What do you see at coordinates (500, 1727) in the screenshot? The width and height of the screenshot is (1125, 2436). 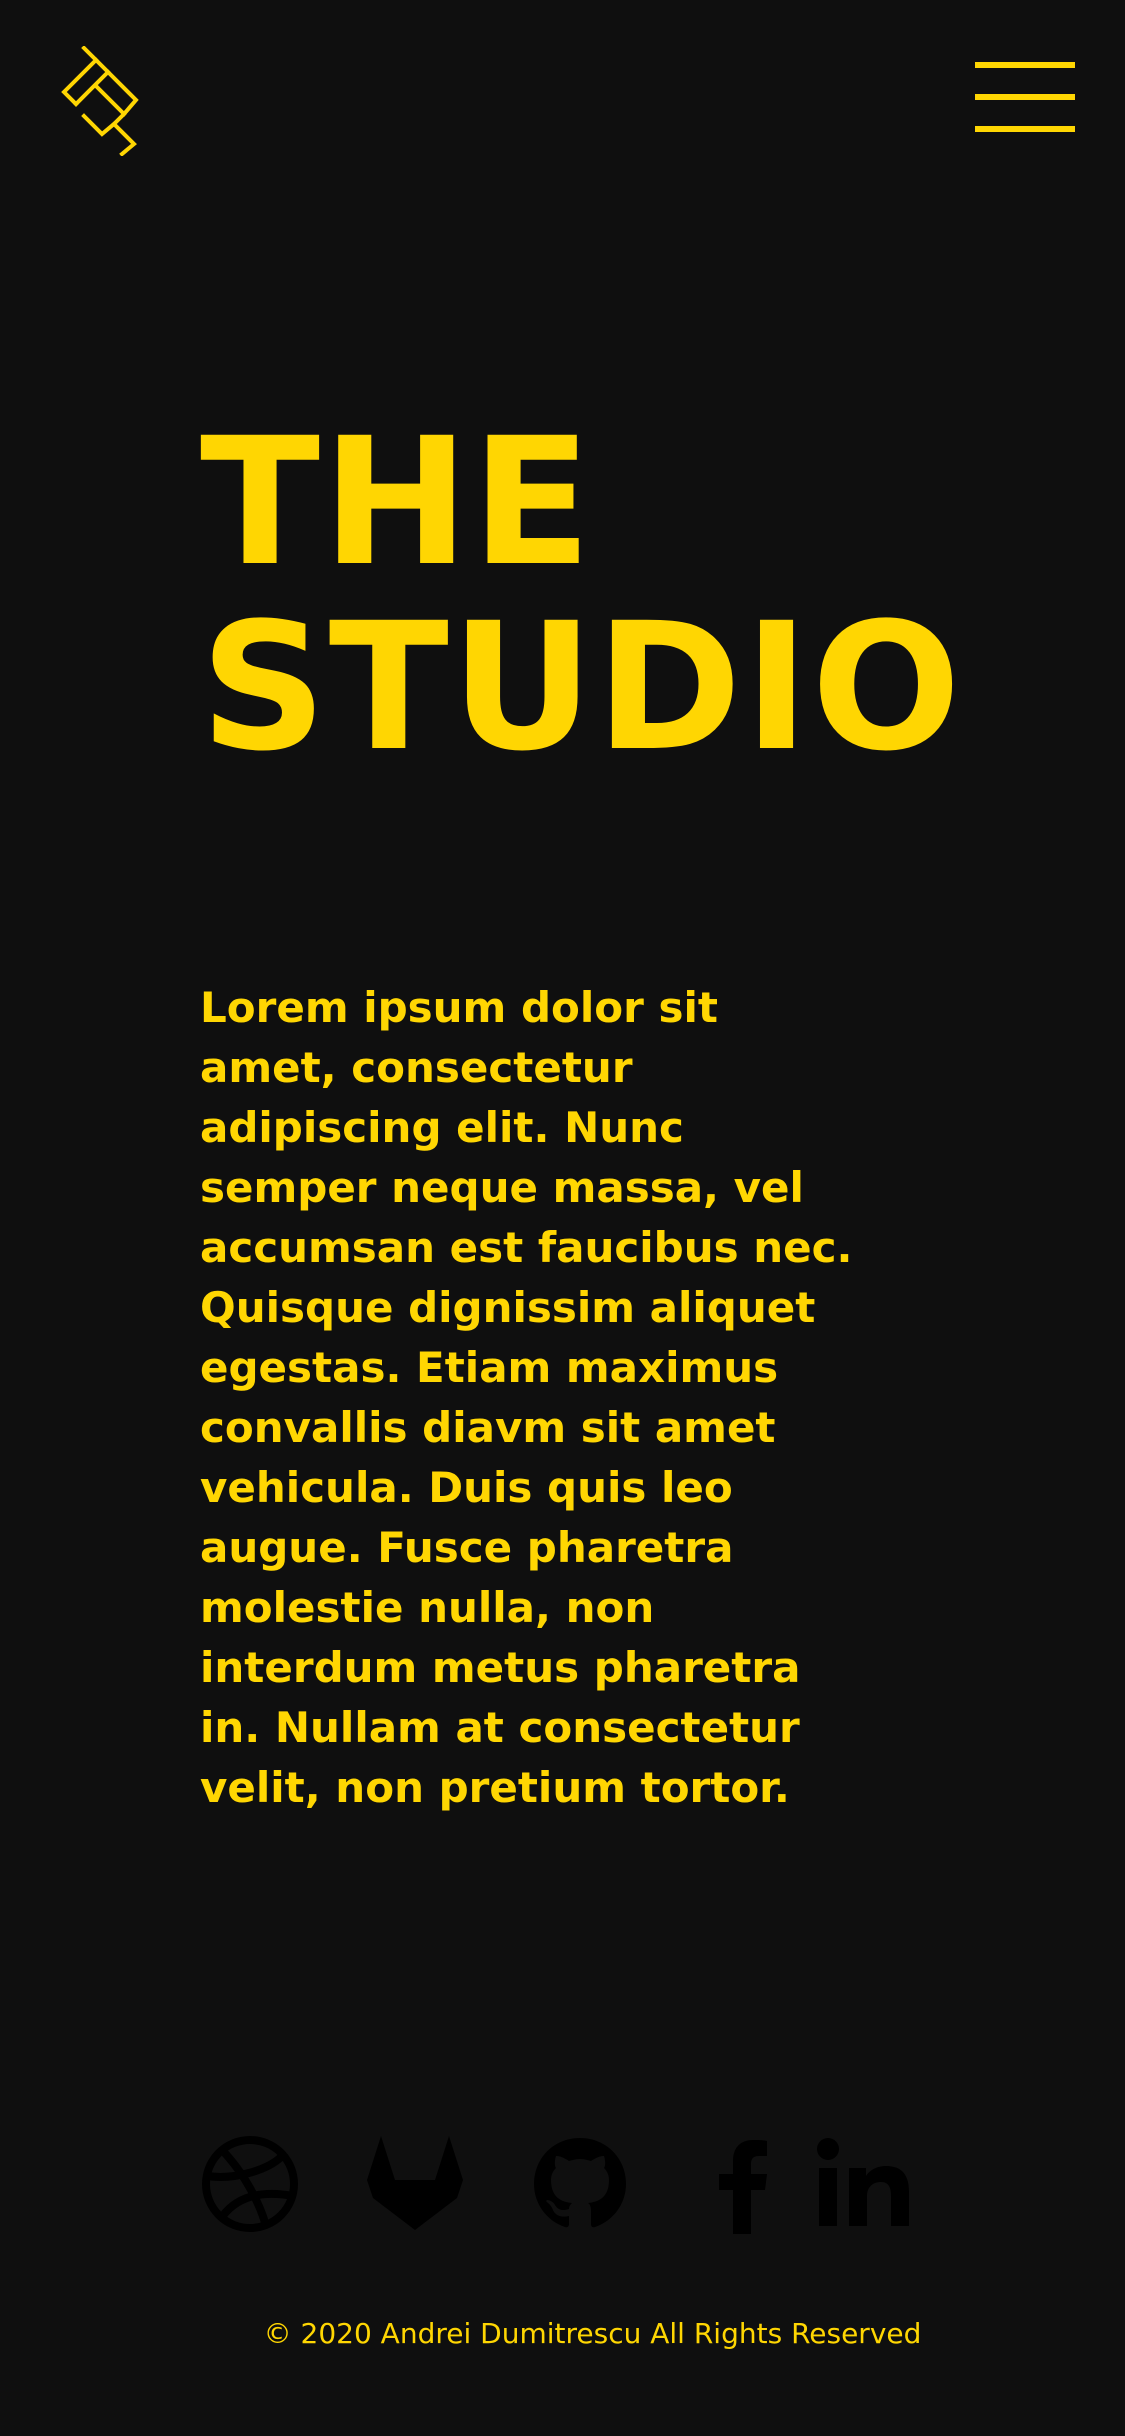 I see `intro-line: in. Nullam at consectetur` at bounding box center [500, 1727].